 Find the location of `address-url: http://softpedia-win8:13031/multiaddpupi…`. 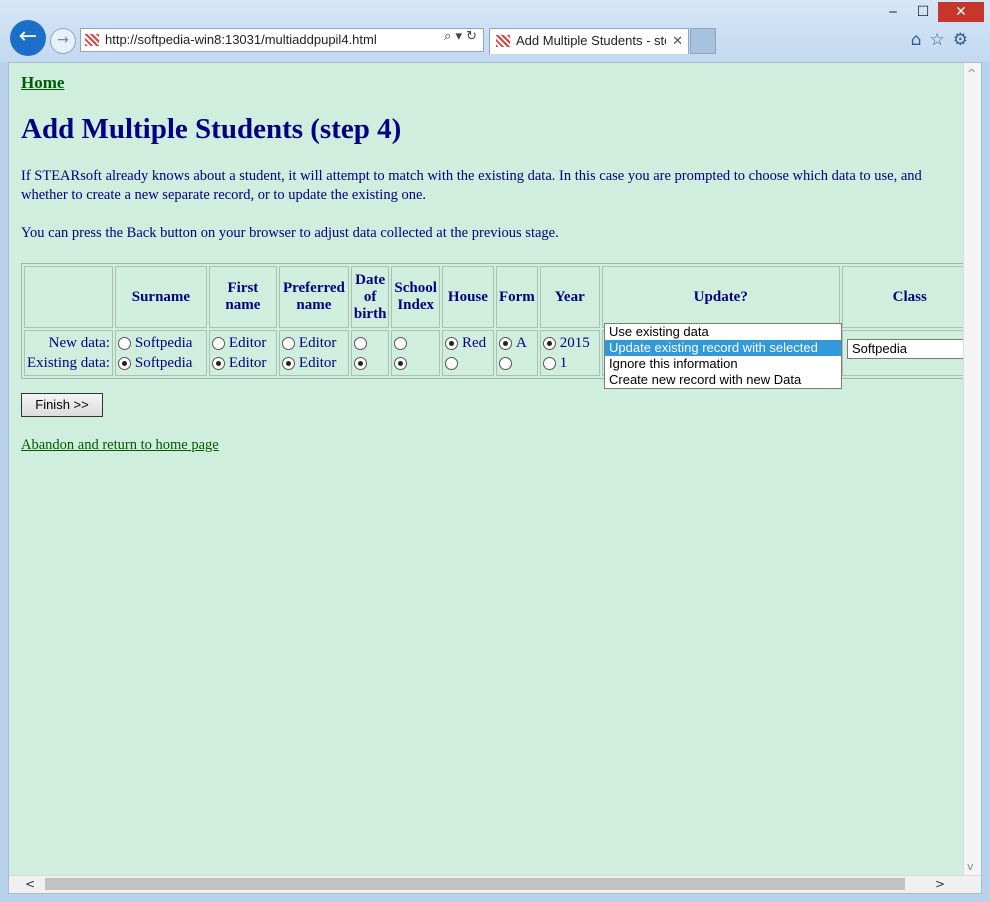

address-url: http://softpedia-win8:13031/multiaddpupi… is located at coordinates (241, 39).